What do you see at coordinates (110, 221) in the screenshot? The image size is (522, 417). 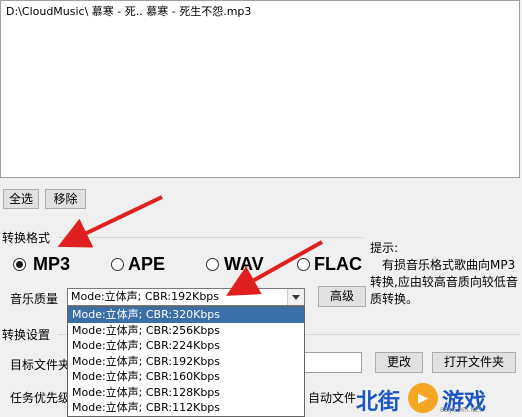 I see `arrow-to-format-icon` at bounding box center [110, 221].